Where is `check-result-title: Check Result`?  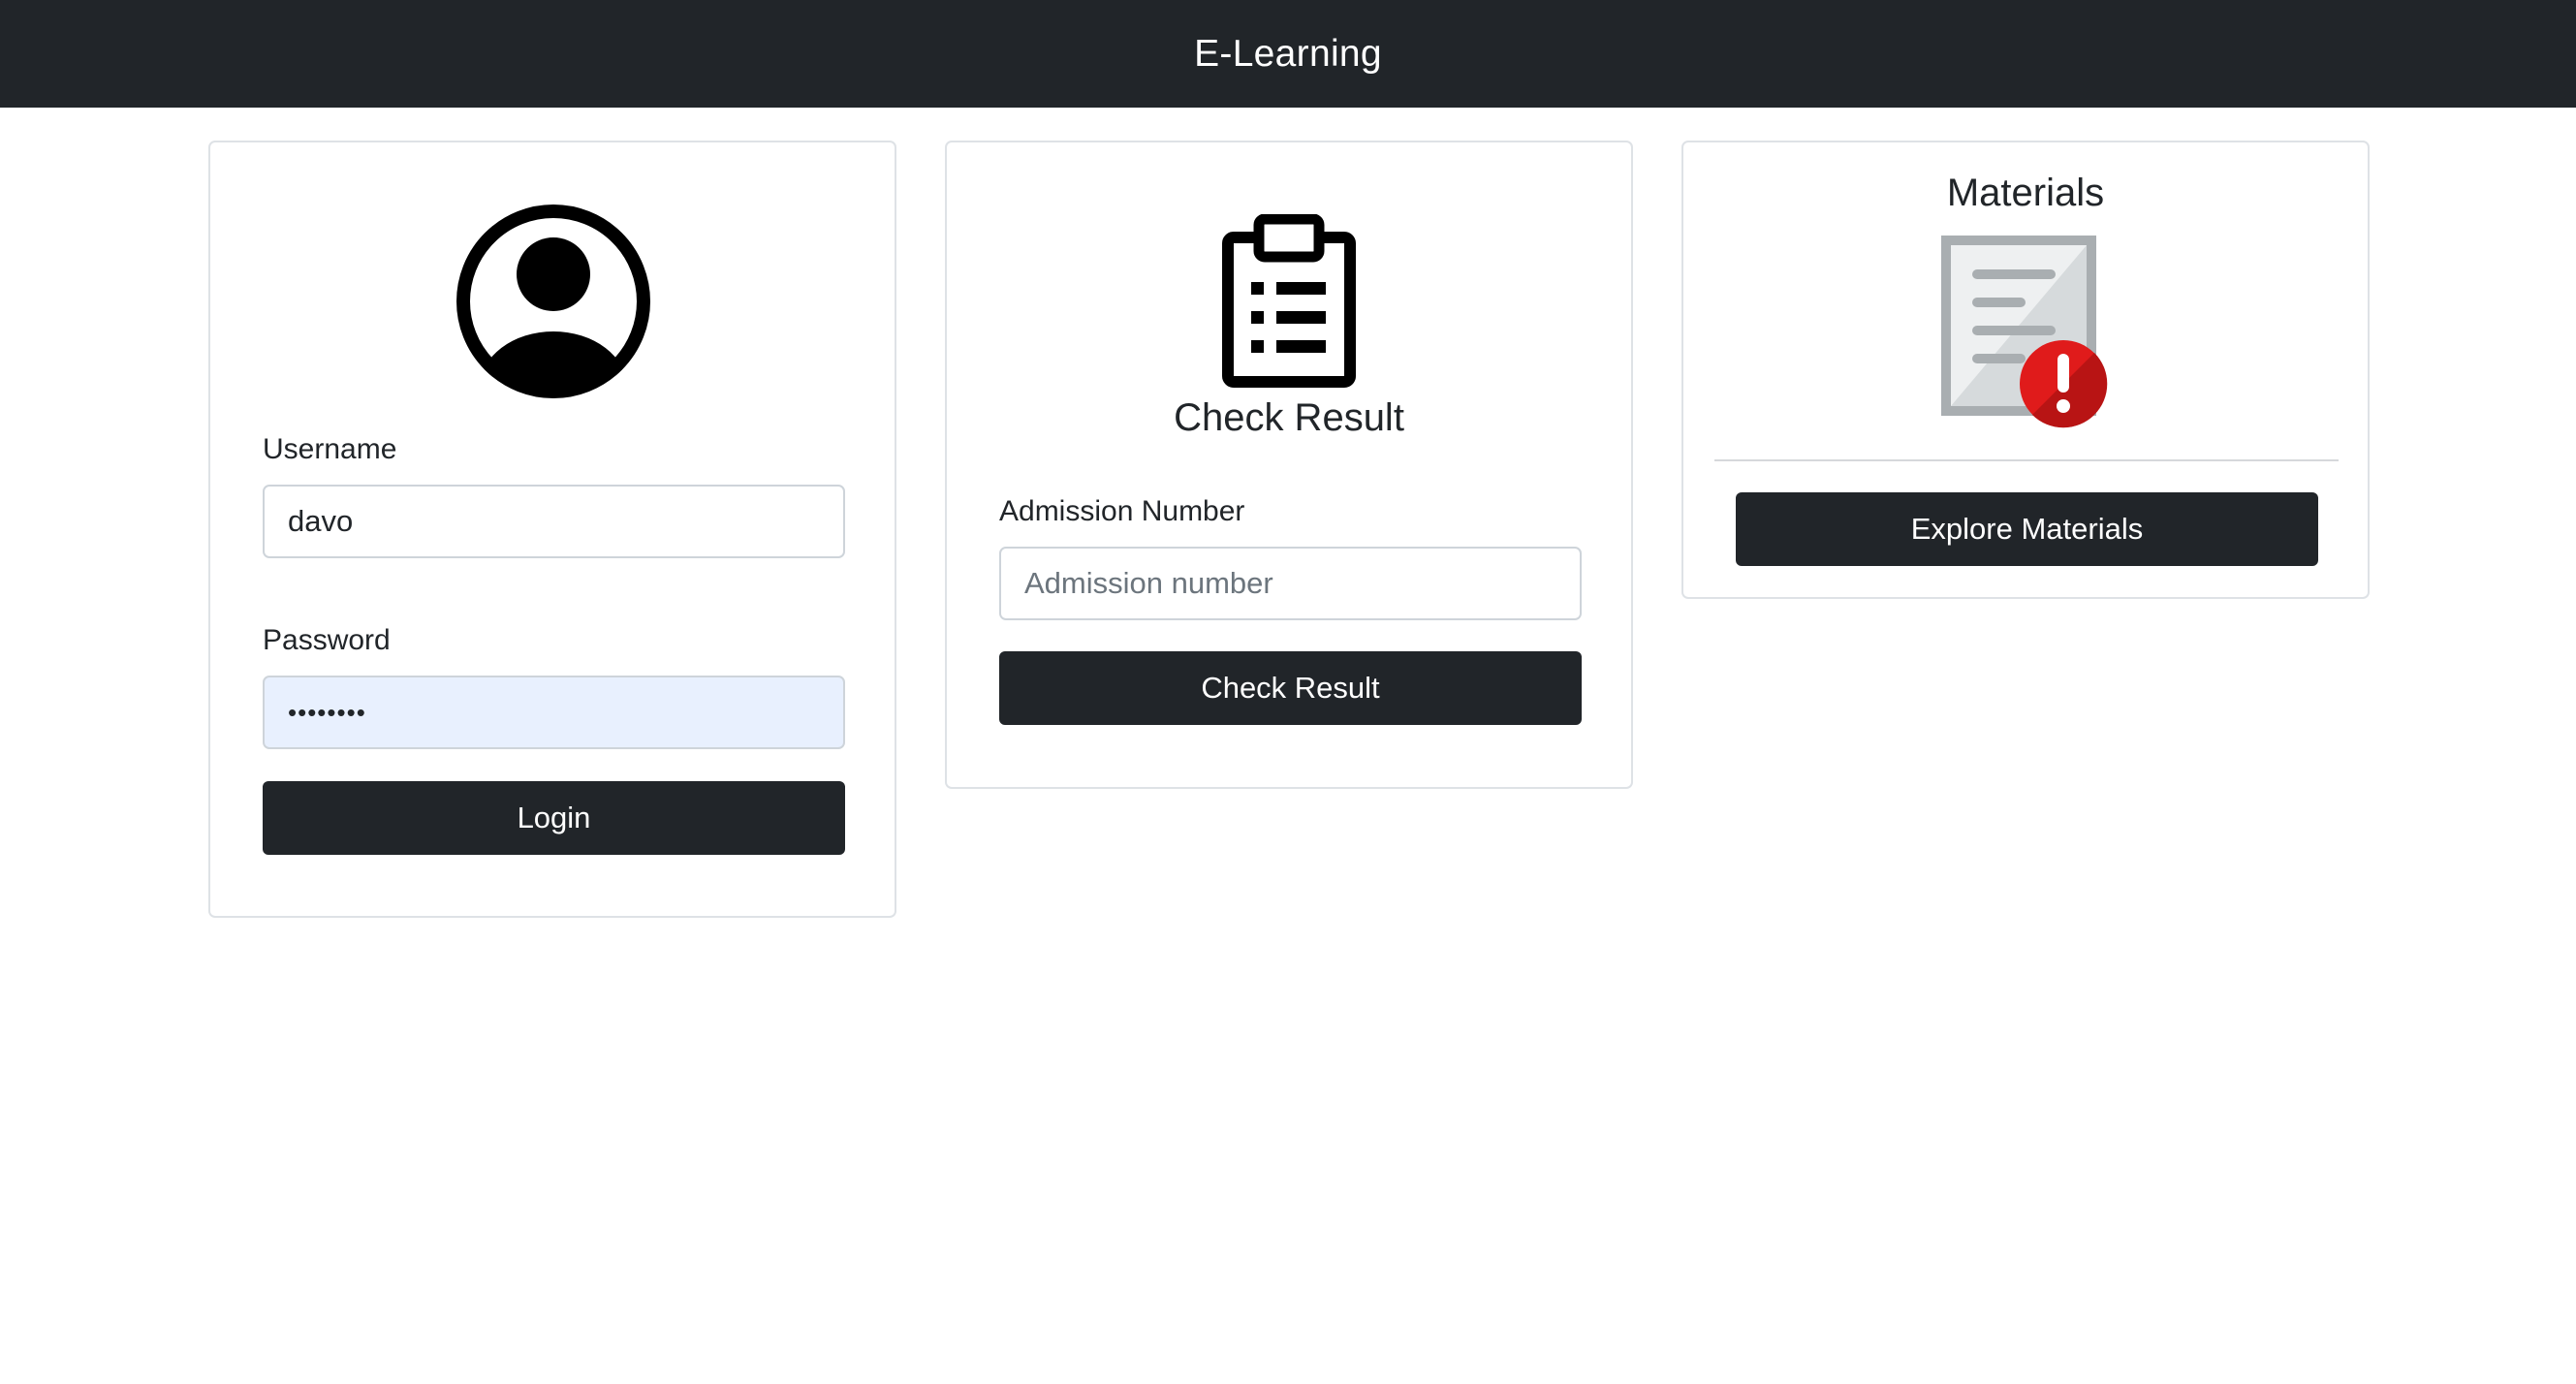 check-result-title: Check Result is located at coordinates (1289, 417).